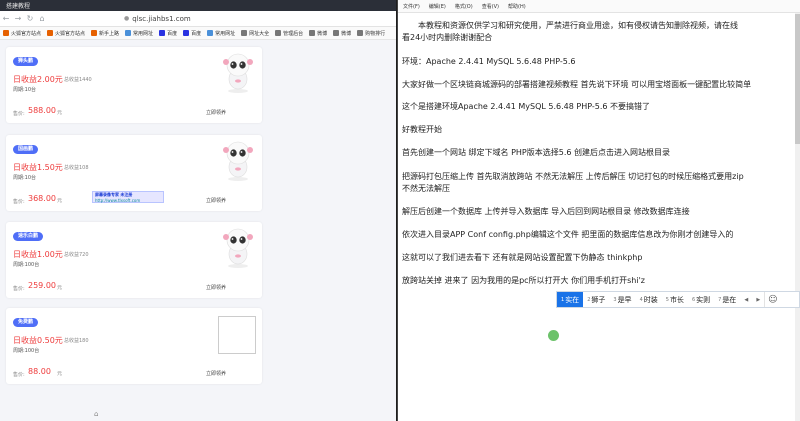  Describe the element at coordinates (134, 346) in the screenshot. I see `product-card: 免费鹏 日收益0.50元 总收益180 周期:100台 售价: 88.00 元 立即领养` at that location.